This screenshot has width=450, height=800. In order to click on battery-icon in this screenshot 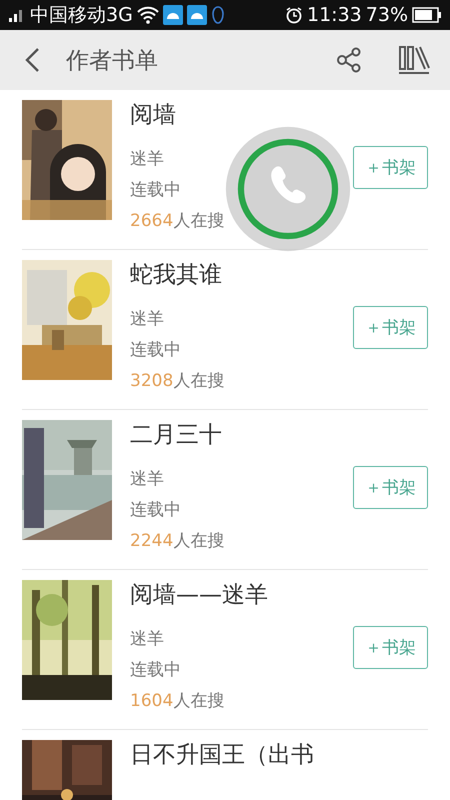, I will do `click(427, 15)`.